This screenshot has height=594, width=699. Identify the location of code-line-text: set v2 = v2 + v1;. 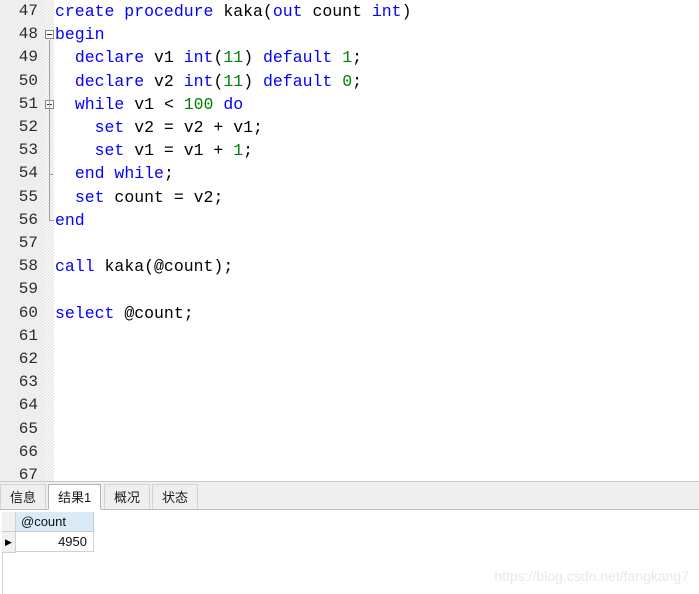
(159, 127).